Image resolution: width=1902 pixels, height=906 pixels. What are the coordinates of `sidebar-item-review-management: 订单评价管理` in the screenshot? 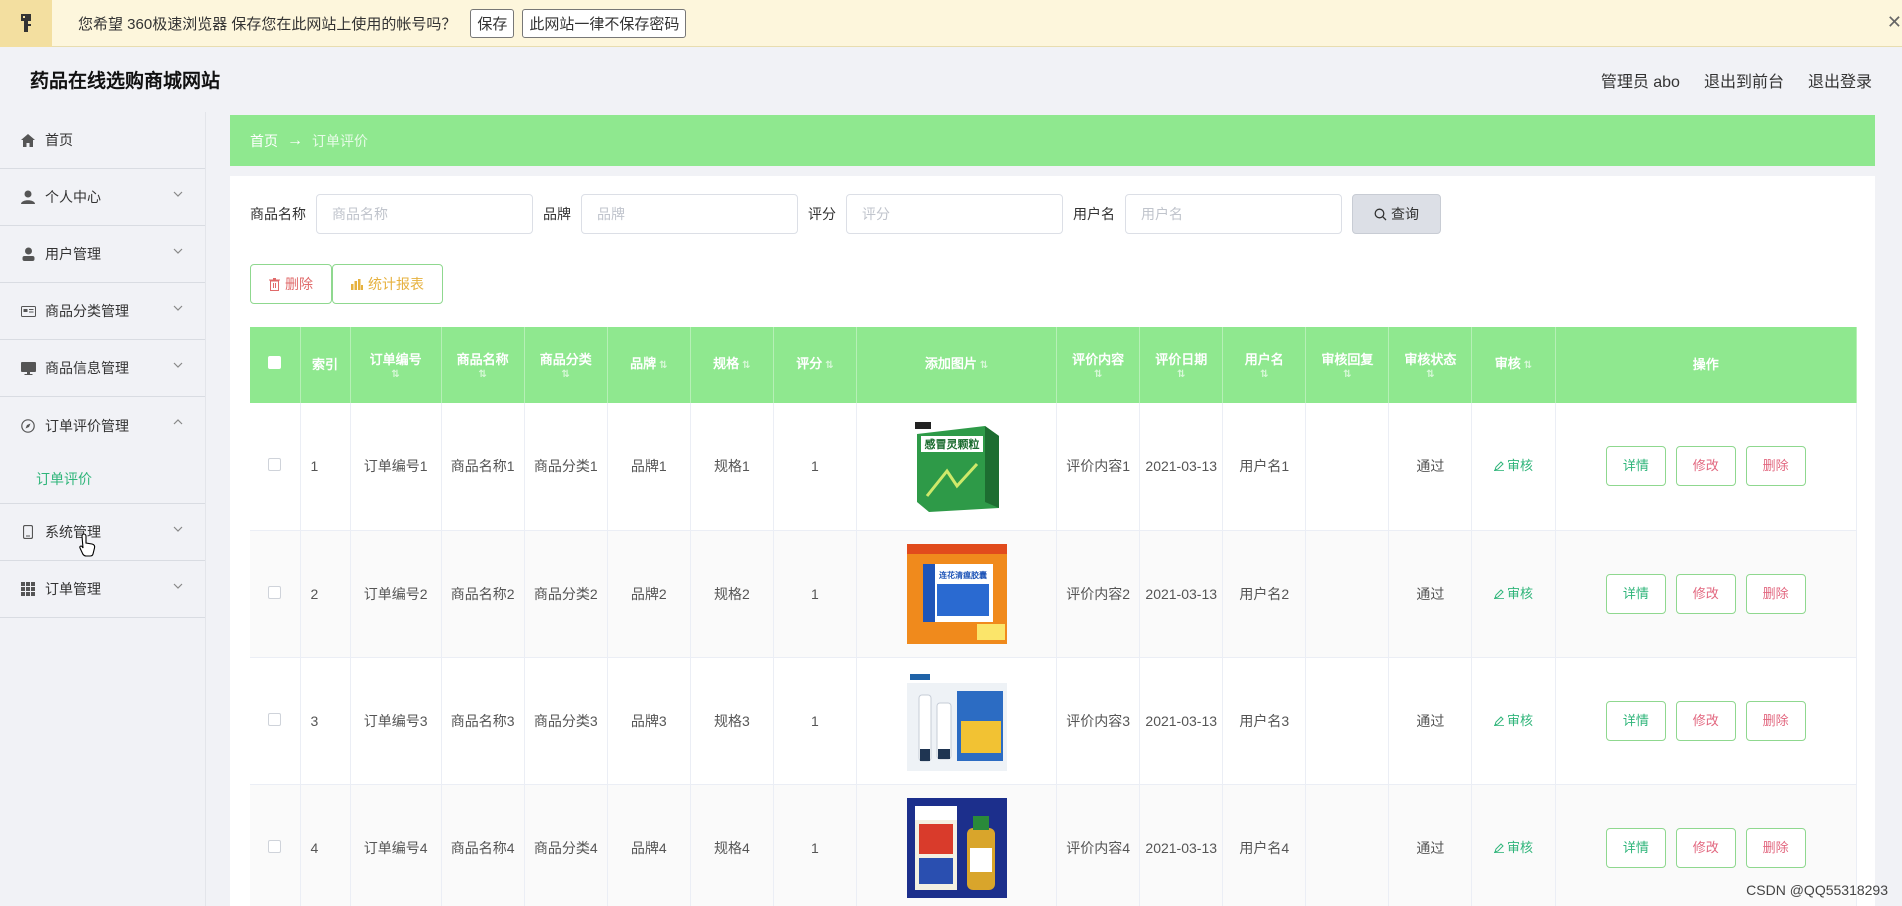 It's located at (102, 425).